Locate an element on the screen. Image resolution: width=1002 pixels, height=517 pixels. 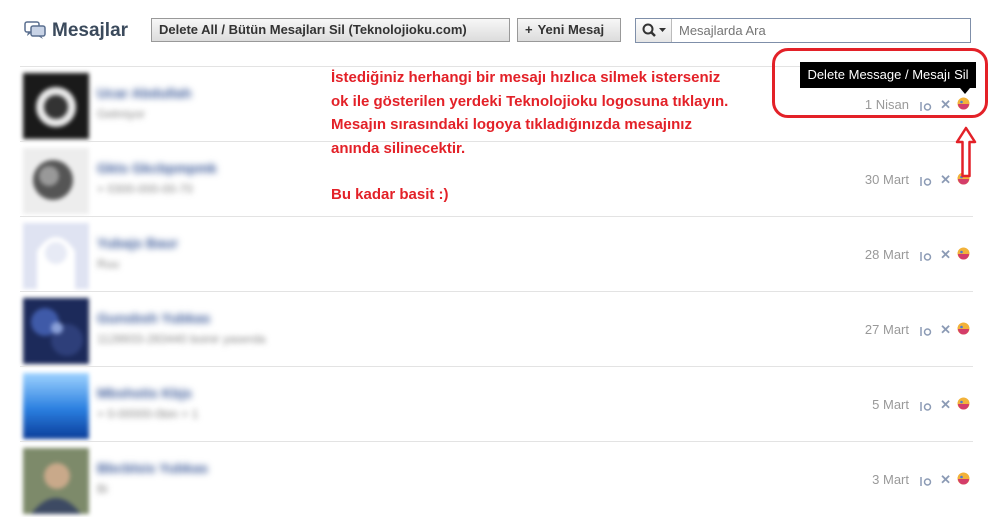
plus-icon: + is located at coordinates (529, 29).